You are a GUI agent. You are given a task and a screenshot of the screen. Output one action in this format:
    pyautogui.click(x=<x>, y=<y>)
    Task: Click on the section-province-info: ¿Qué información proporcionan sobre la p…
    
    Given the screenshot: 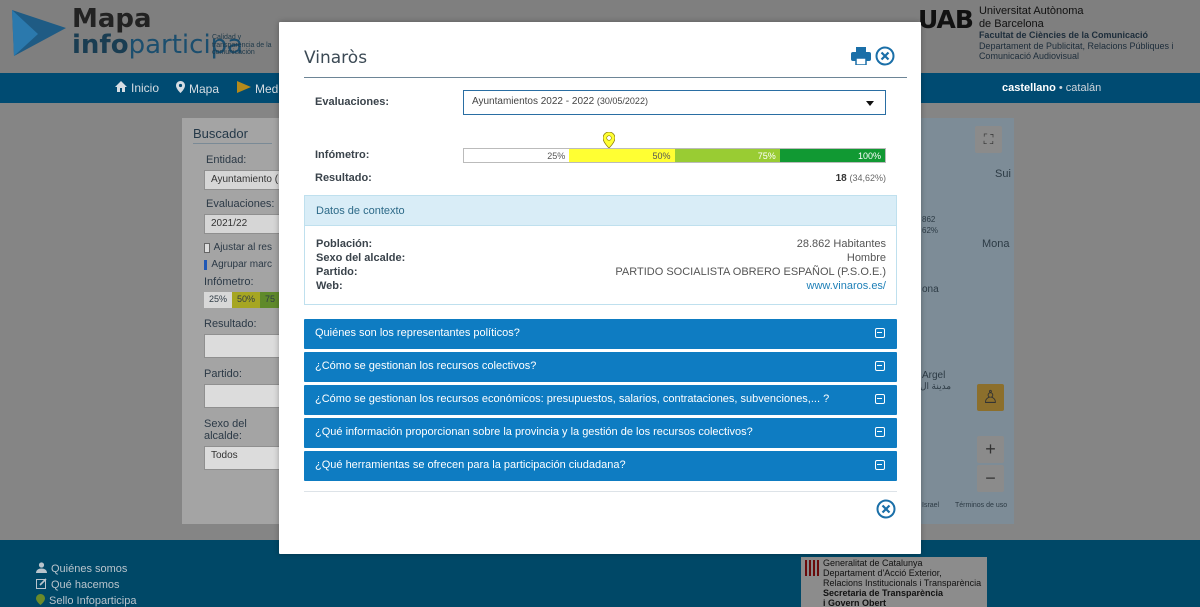 What is the action you would take?
    pyautogui.click(x=600, y=433)
    